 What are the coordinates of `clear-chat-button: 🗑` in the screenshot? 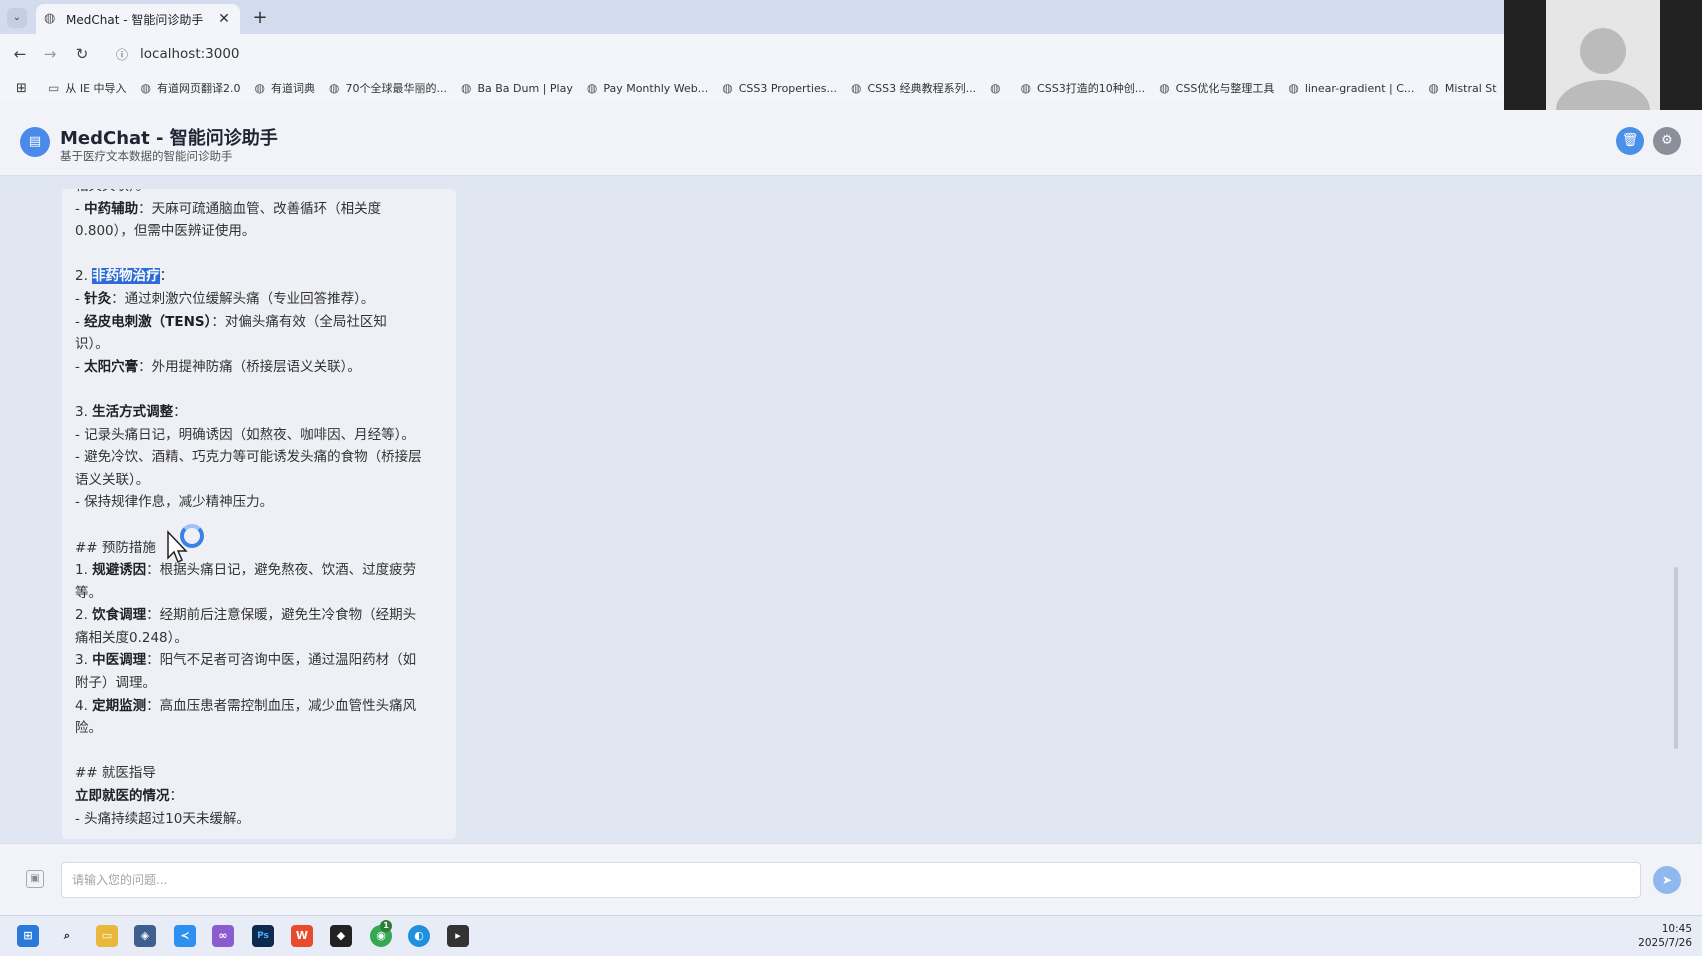 It's located at (1630, 141).